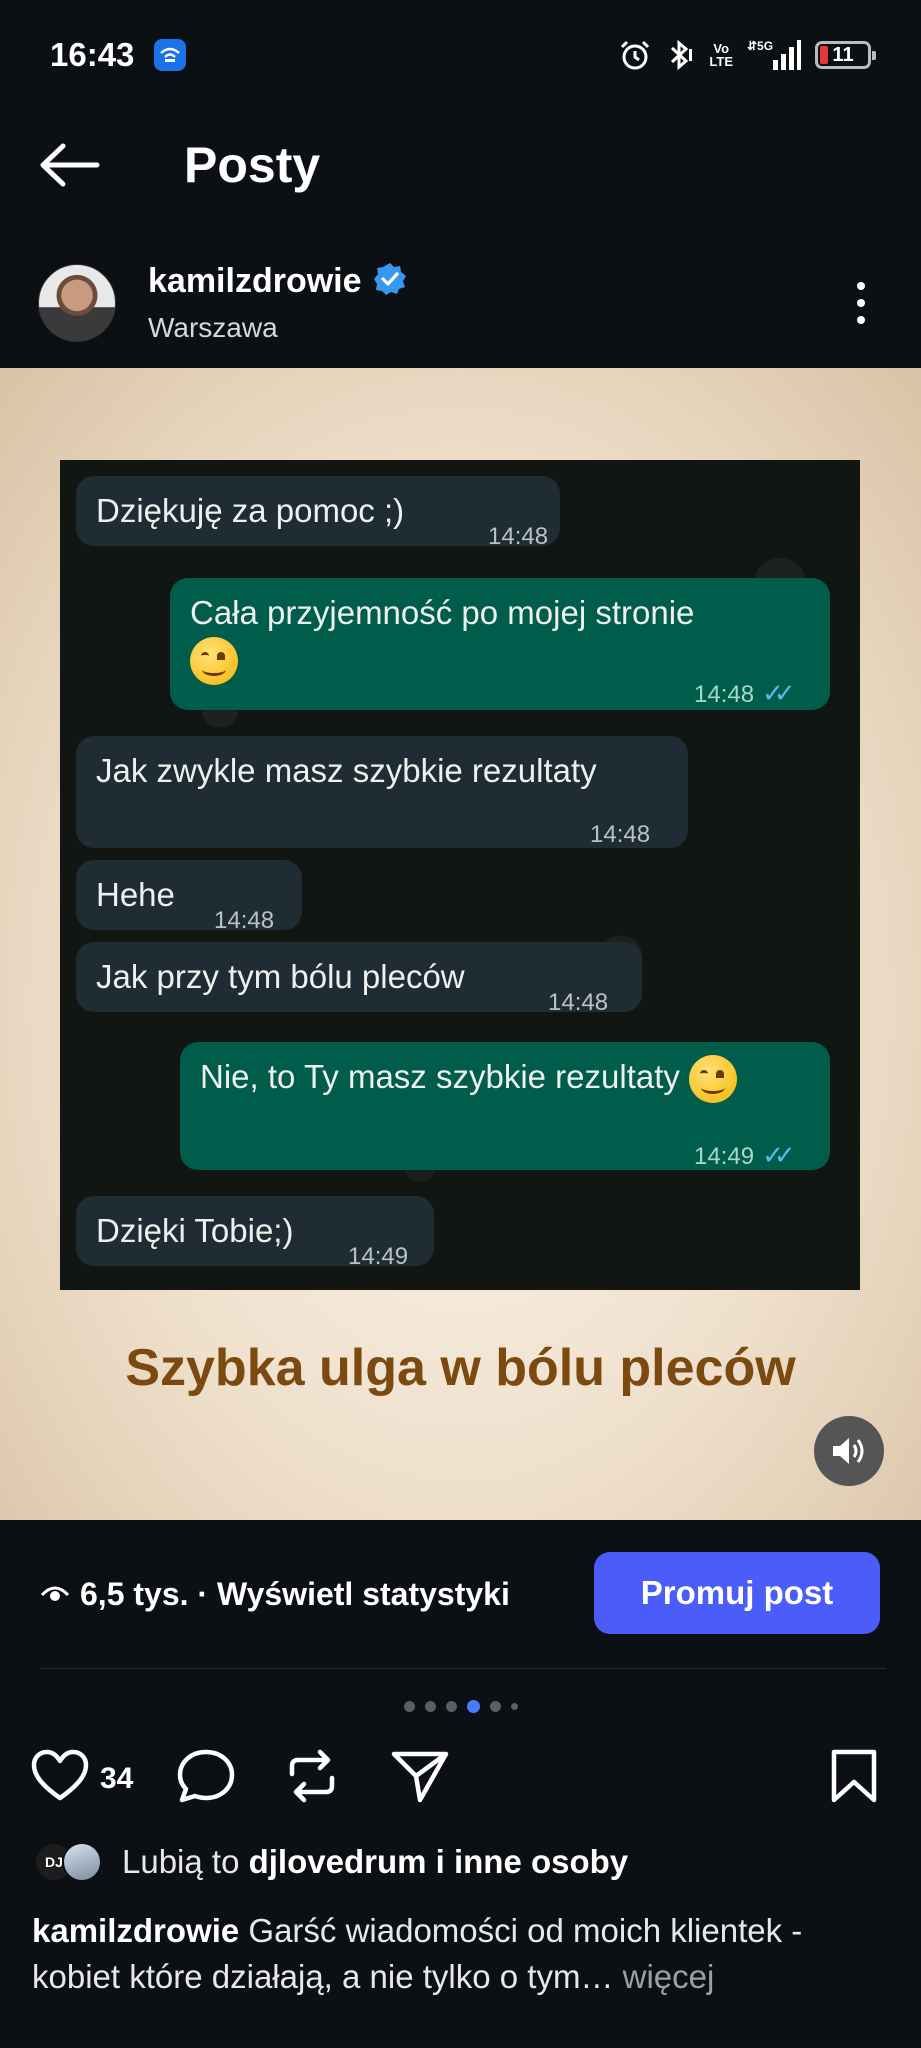  I want to click on wifi-app-icon, so click(170, 55).